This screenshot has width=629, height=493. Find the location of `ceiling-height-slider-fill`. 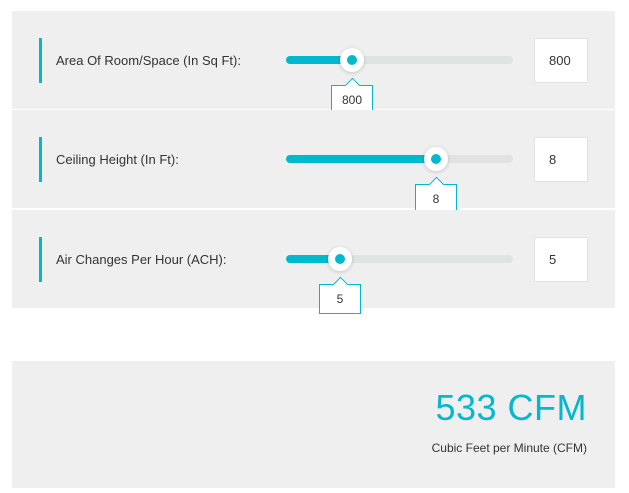

ceiling-height-slider-fill is located at coordinates (361, 159).